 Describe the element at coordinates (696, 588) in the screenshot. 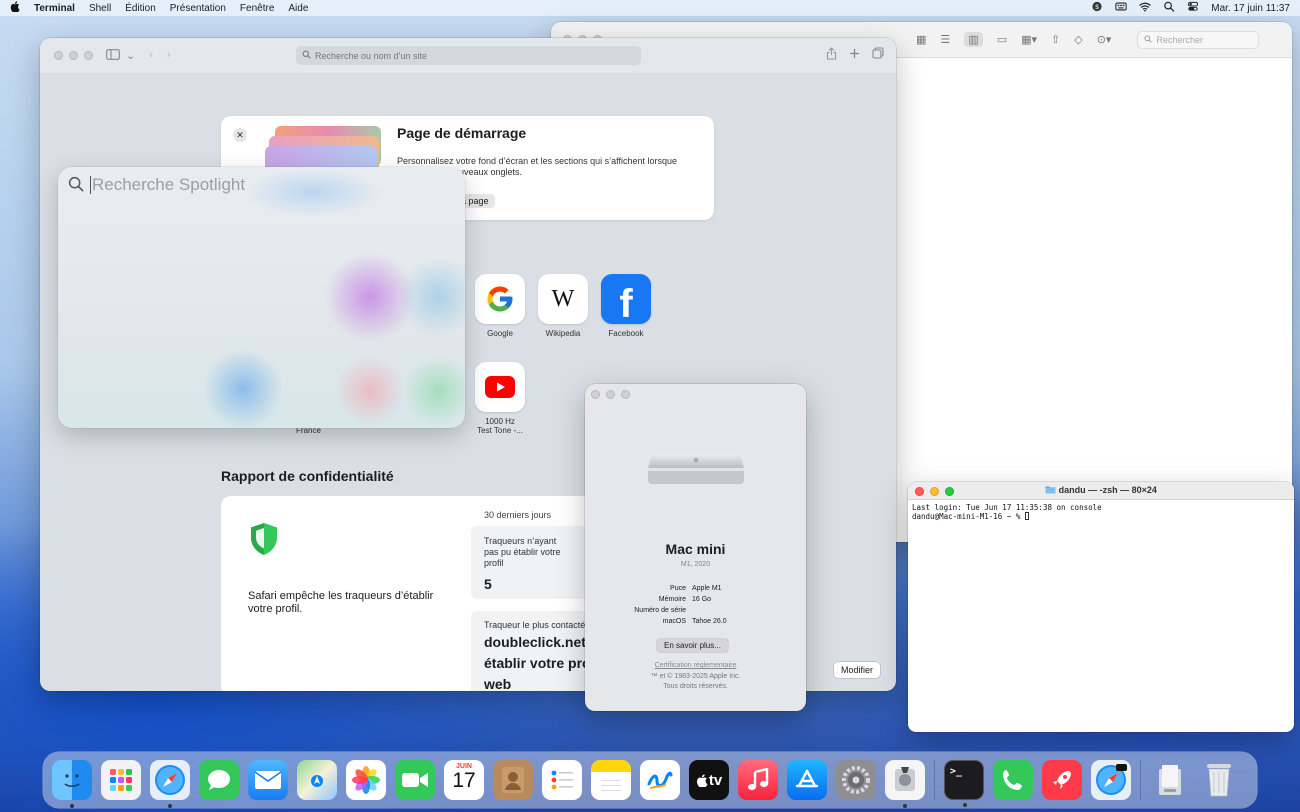

I see `spec-row: Puce Apple M1` at that location.